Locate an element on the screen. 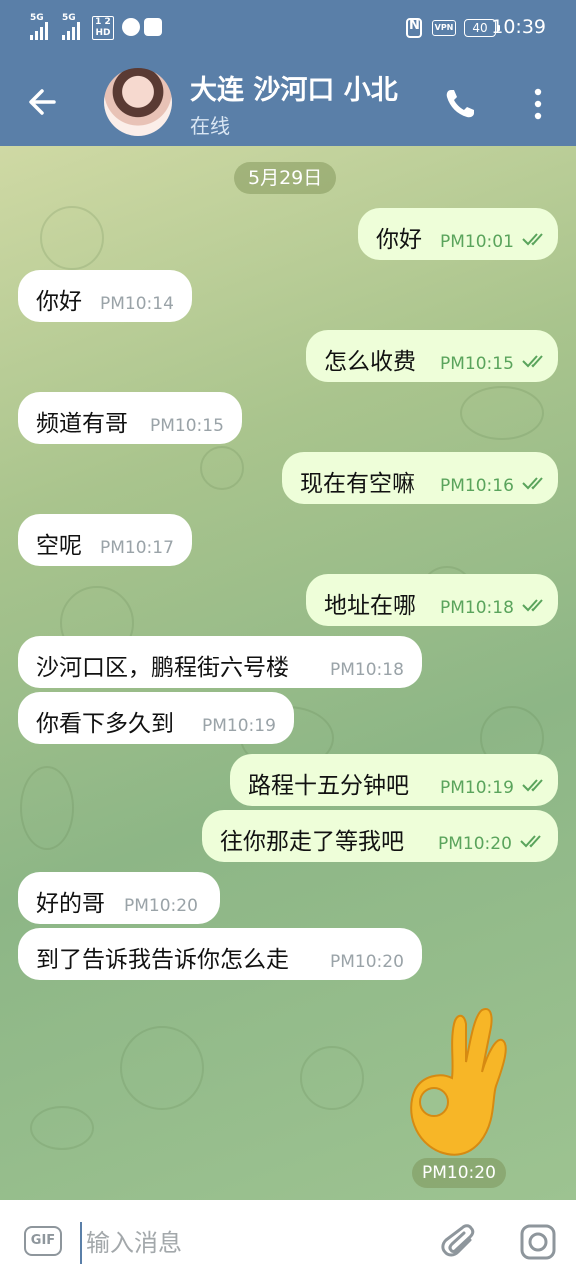 Image resolution: width=576 pixels, height=1280 pixels. message-time: PM10:01 is located at coordinates (477, 242).